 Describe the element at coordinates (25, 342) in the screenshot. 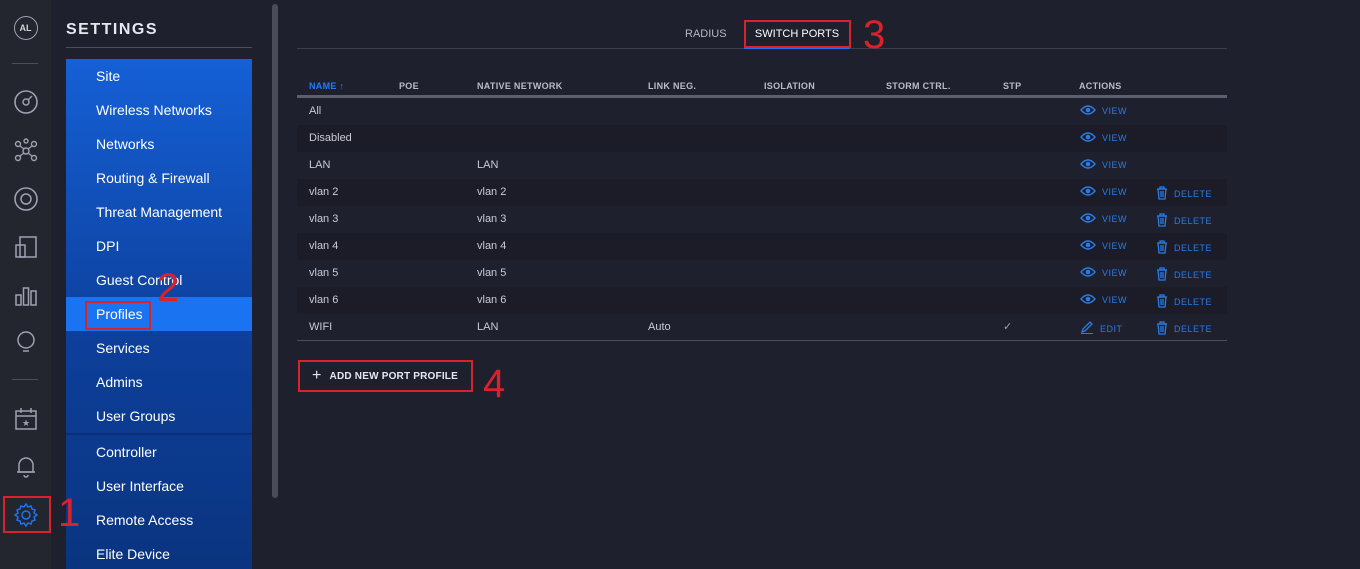

I see `insights-icon` at that location.